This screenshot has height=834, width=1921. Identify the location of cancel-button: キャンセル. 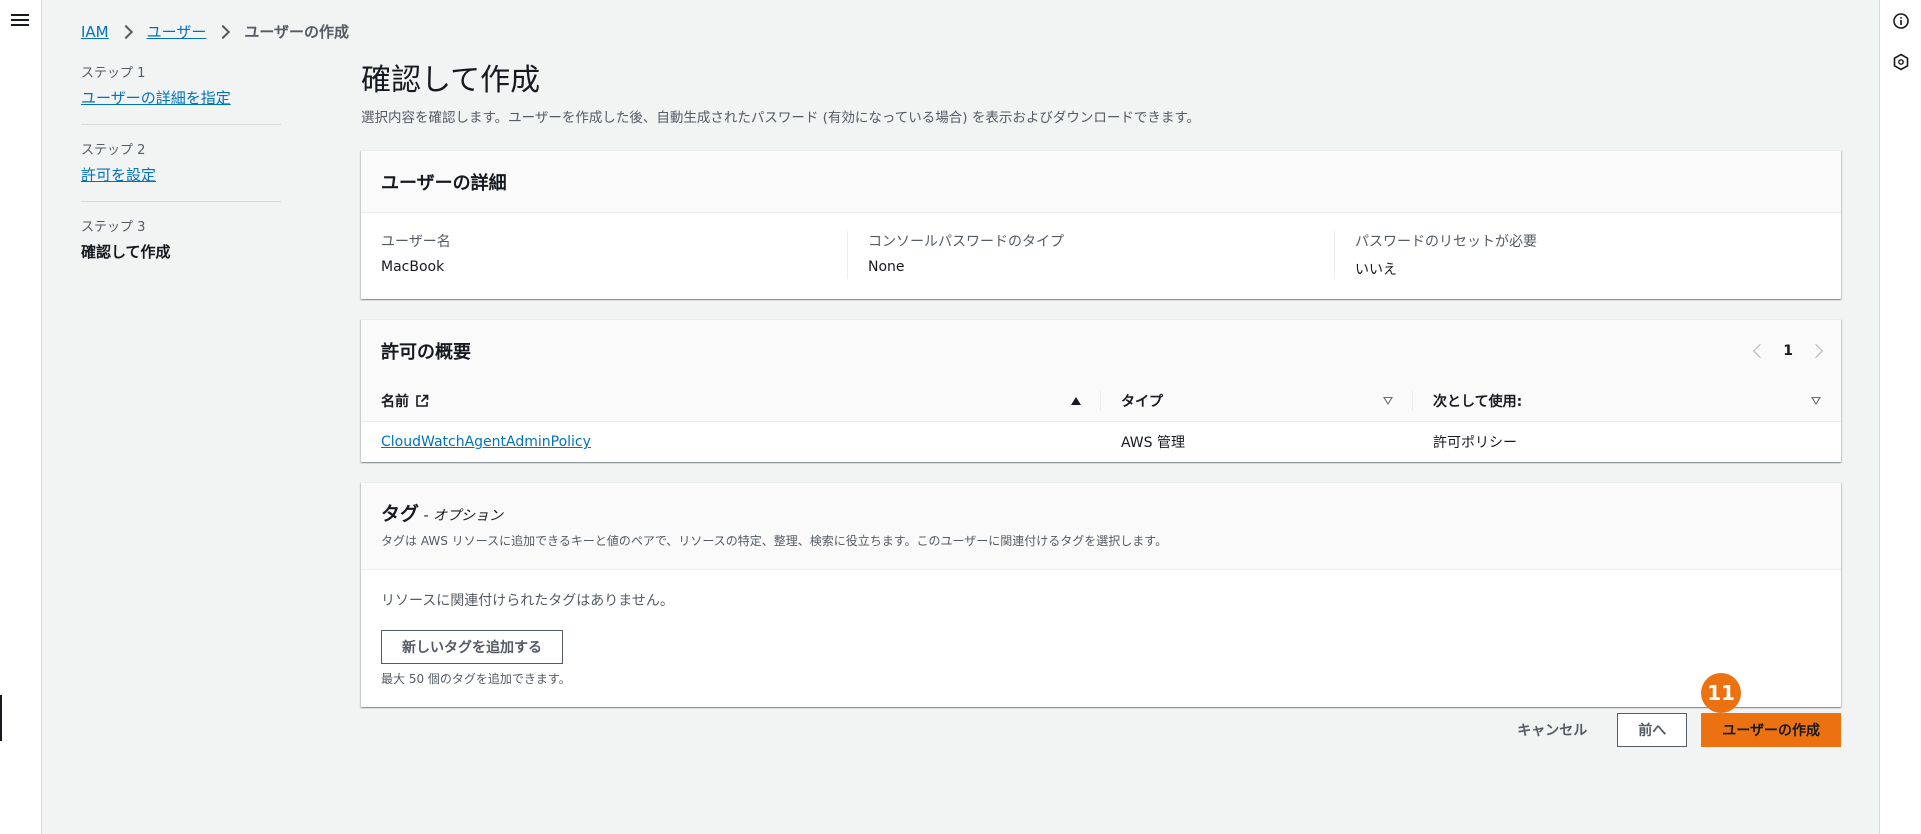
(1552, 730).